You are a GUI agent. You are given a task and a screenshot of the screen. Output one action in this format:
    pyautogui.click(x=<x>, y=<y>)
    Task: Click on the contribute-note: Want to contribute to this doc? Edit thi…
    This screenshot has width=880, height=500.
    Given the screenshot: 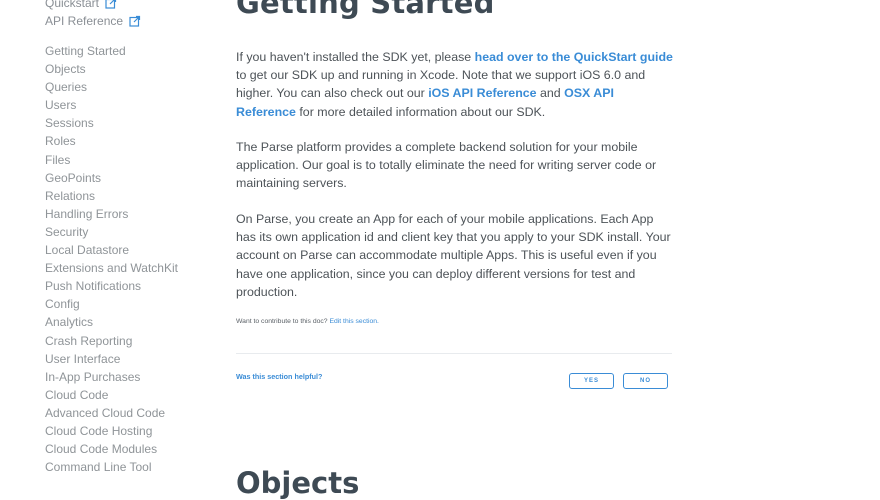 What is the action you would take?
    pyautogui.click(x=307, y=321)
    